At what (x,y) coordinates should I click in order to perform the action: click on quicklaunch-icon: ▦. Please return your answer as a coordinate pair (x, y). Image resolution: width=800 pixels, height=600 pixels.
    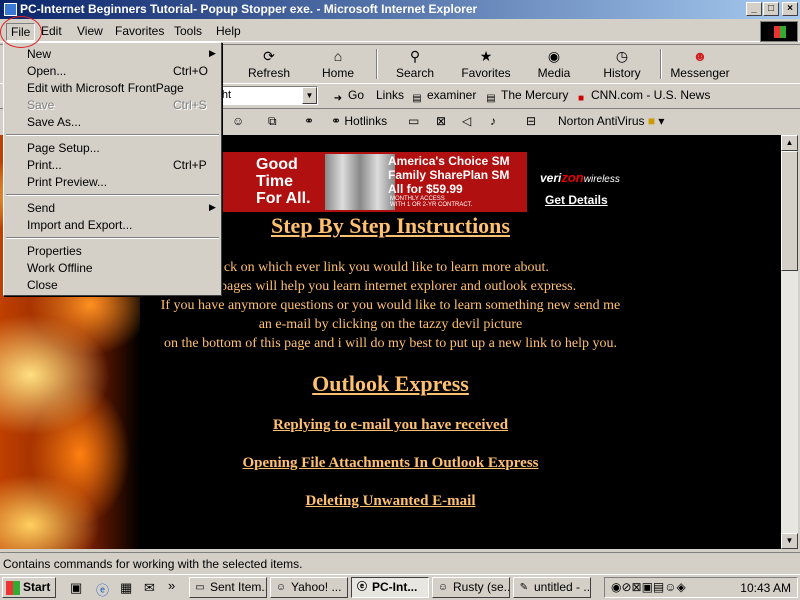
    Looking at the image, I should click on (126, 588).